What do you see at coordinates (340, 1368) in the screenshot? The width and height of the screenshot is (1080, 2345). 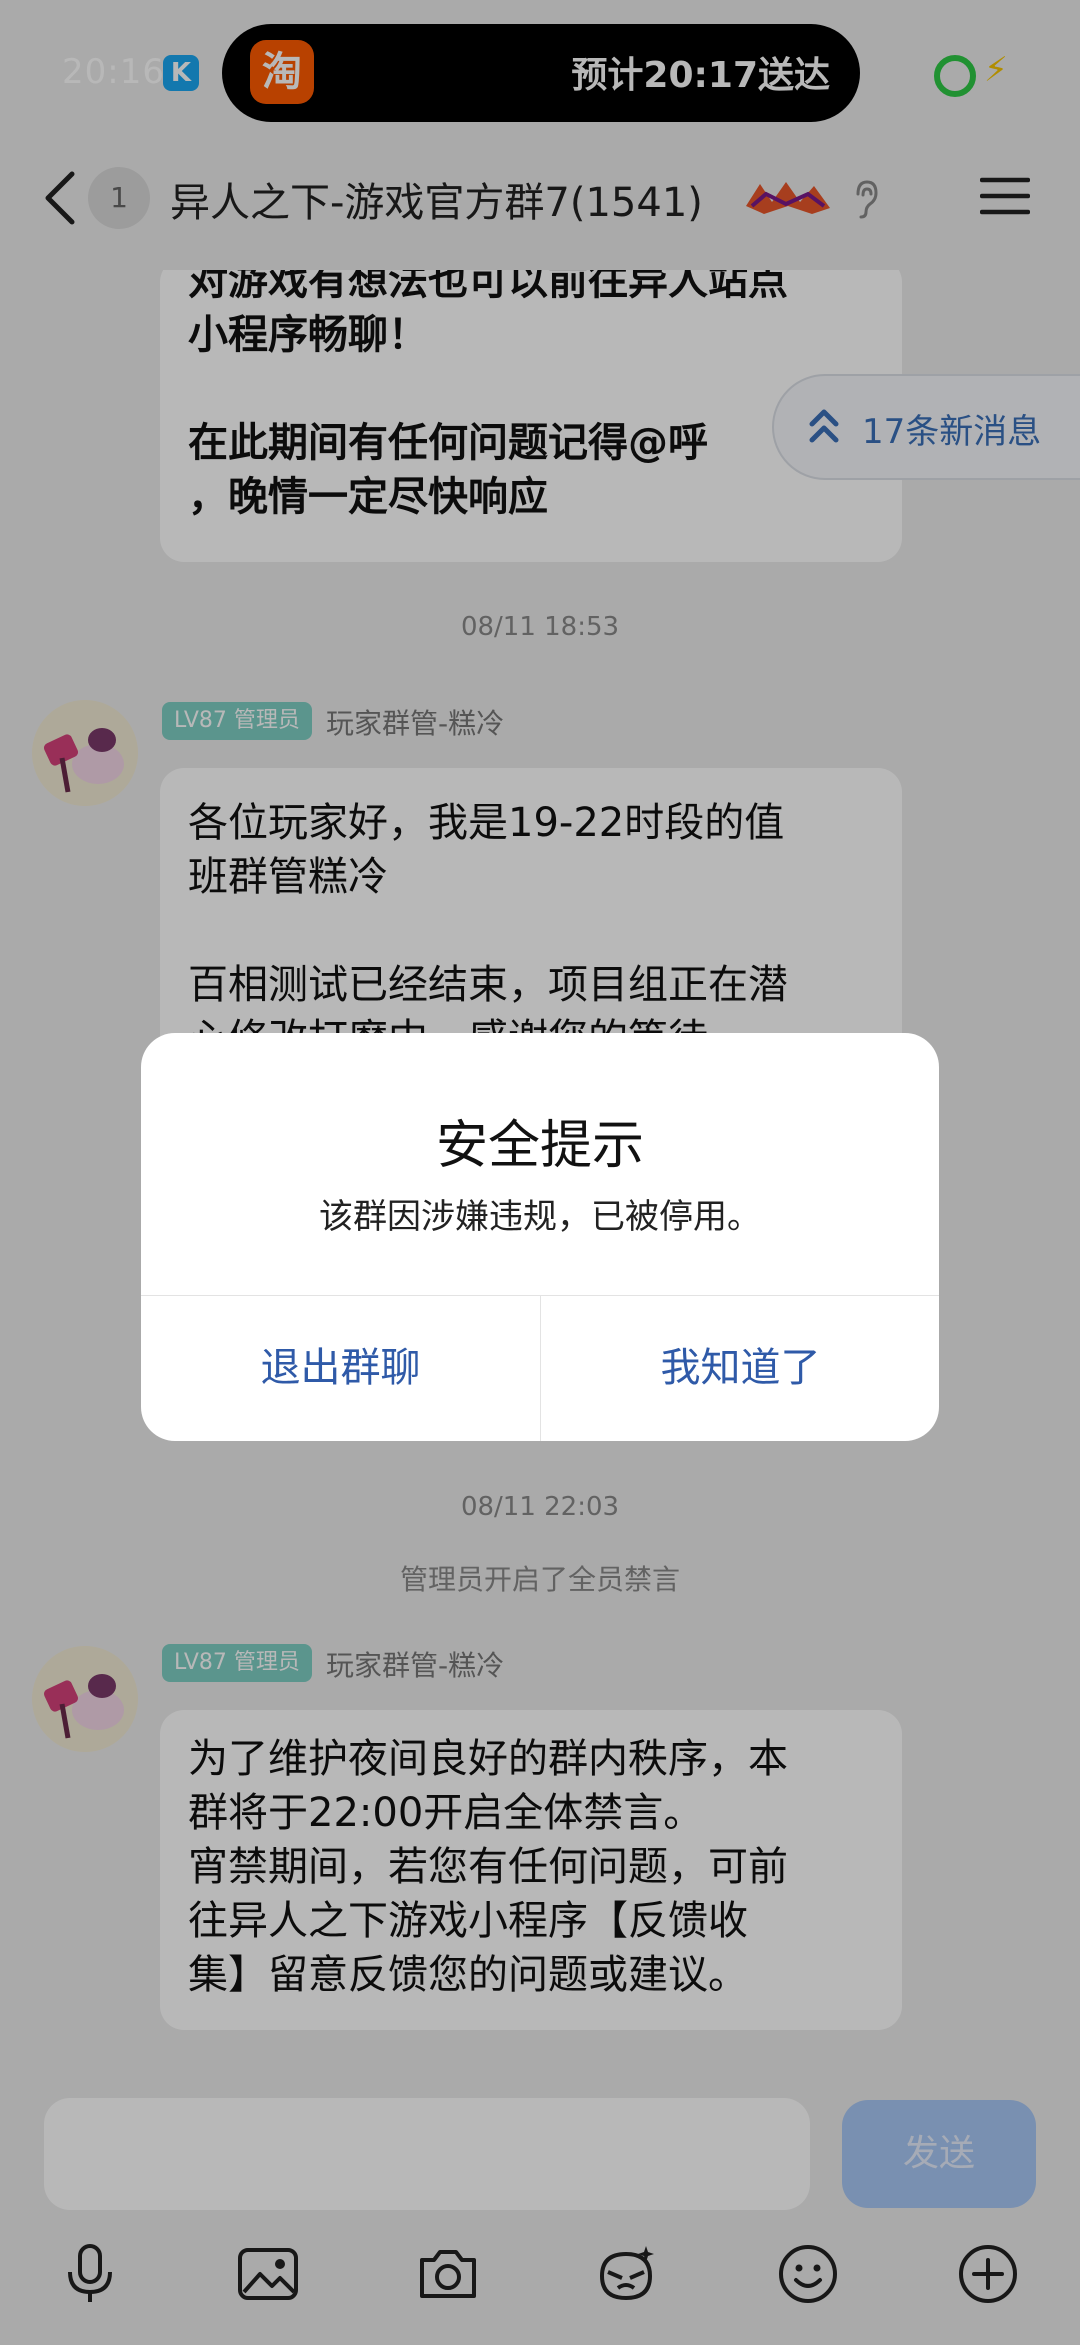 I see `exit-group-button: 退出群聊` at bounding box center [340, 1368].